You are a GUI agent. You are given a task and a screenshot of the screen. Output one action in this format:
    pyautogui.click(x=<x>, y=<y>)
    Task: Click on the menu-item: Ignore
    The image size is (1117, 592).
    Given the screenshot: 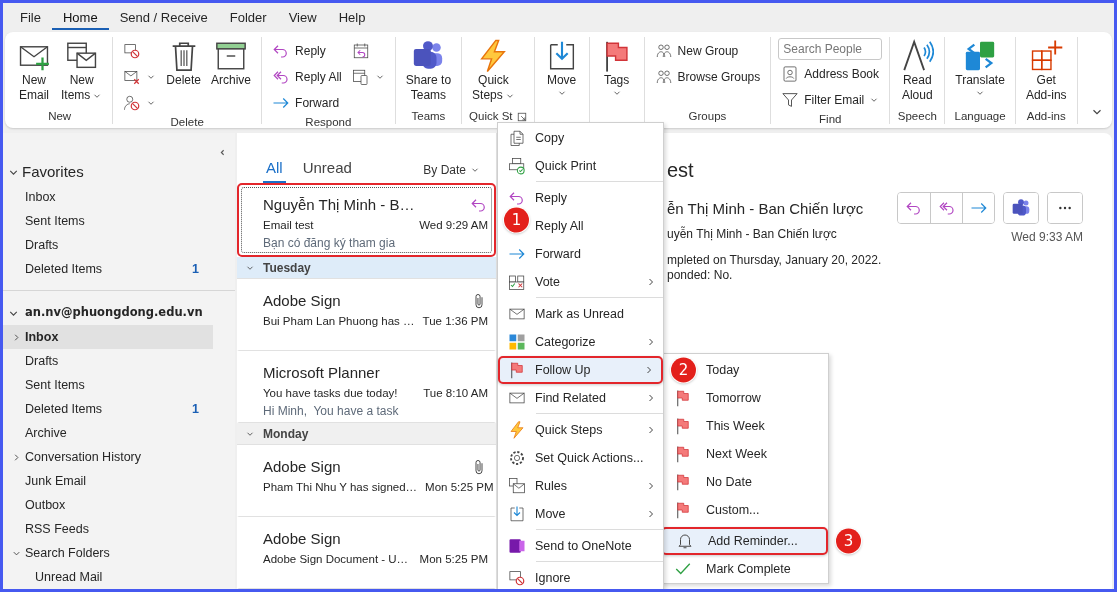 What is the action you would take?
    pyautogui.click(x=580, y=576)
    